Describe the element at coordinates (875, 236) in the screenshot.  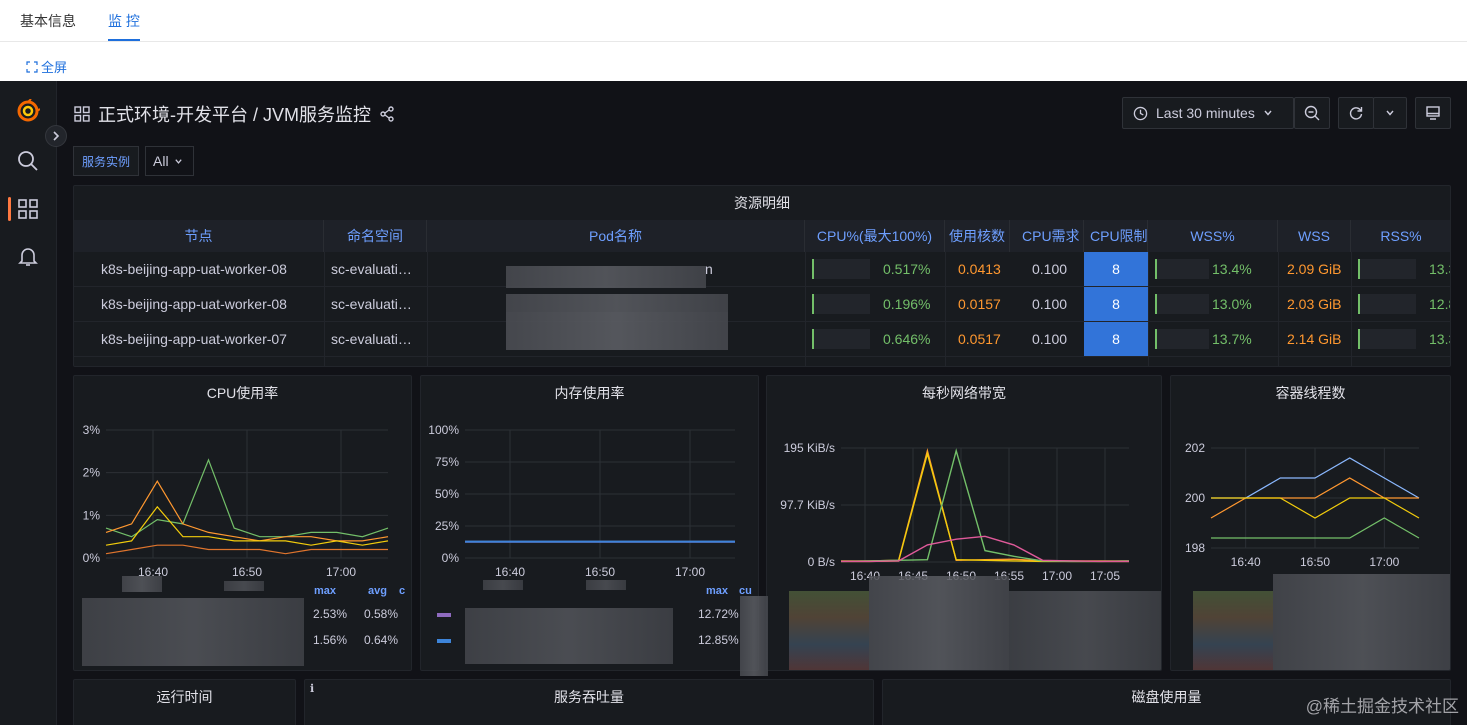
I see `col-header-cpu-pct: CPU%(最大100%)` at that location.